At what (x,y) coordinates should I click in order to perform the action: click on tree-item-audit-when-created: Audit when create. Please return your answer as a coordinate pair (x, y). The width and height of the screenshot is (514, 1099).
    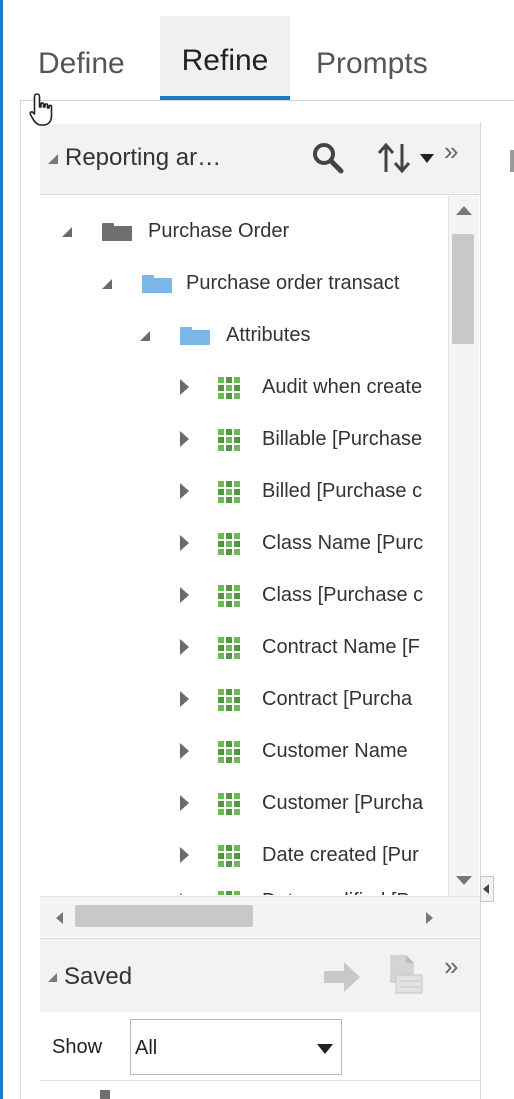
    Looking at the image, I should click on (314, 387).